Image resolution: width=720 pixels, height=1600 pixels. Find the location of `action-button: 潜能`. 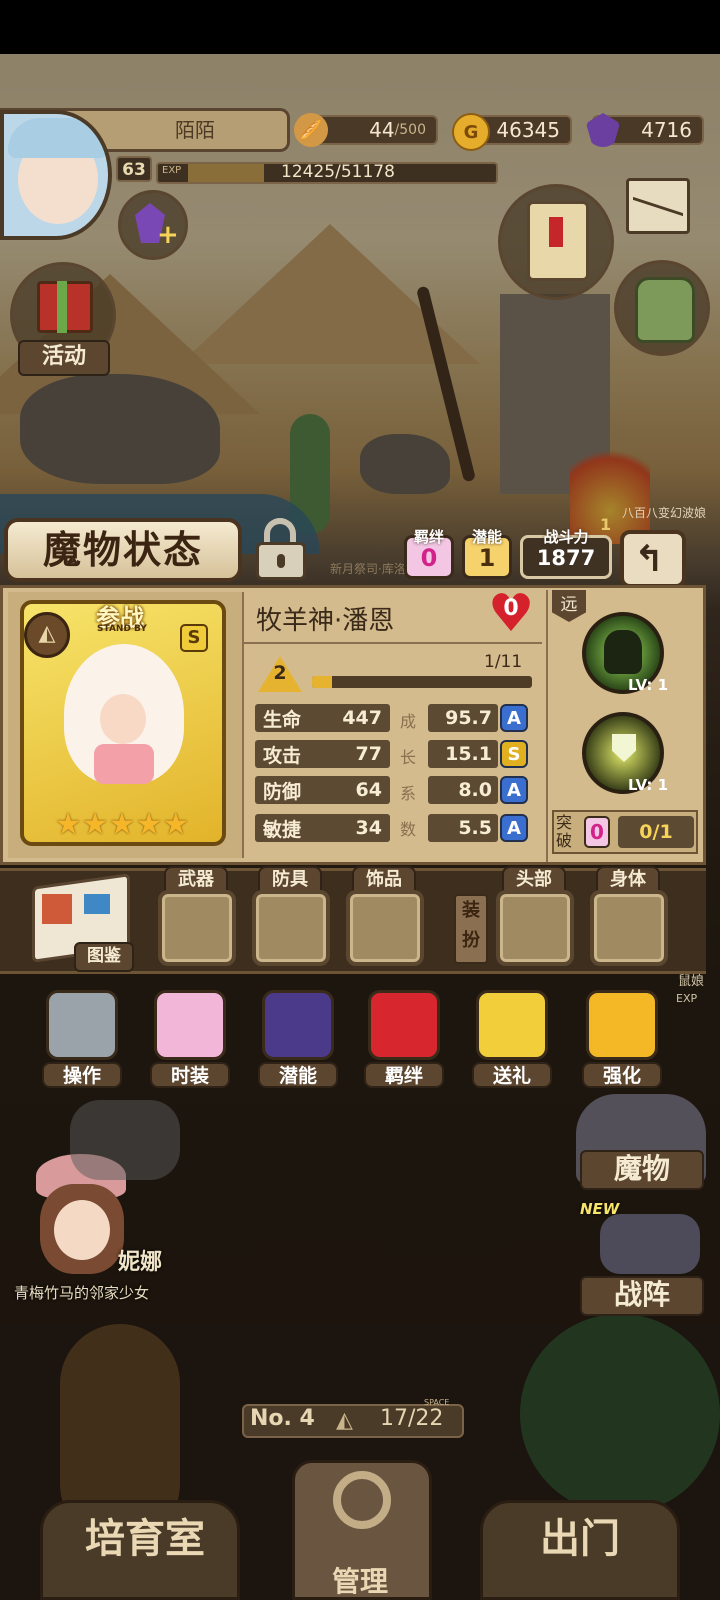

action-button: 潜能 is located at coordinates (298, 1040).